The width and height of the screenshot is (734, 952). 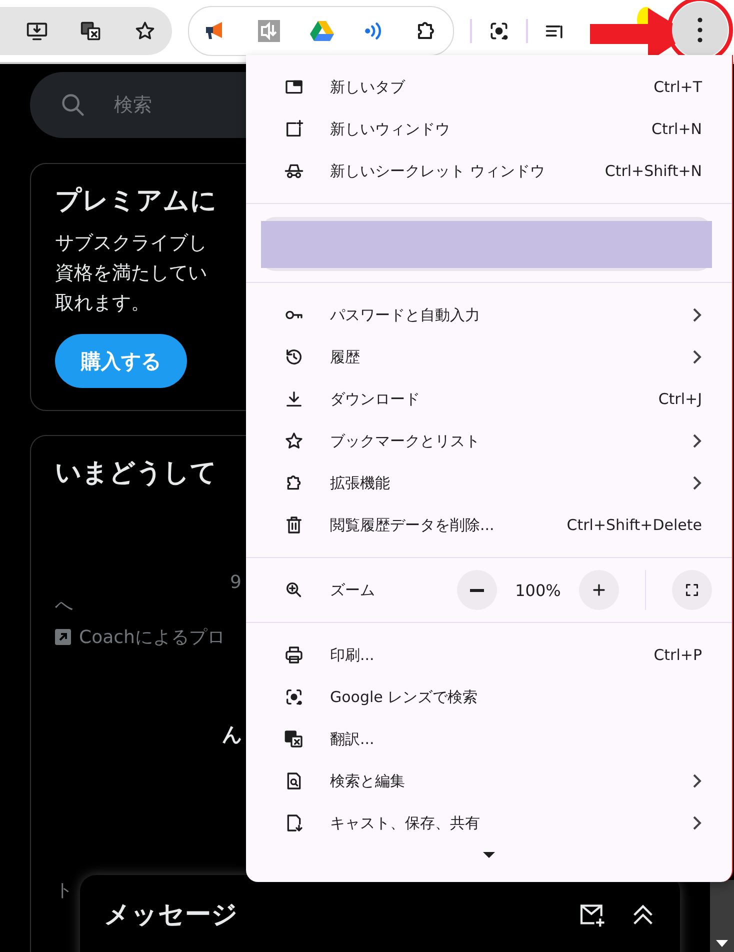 I want to click on minus-icon, so click(x=477, y=590).